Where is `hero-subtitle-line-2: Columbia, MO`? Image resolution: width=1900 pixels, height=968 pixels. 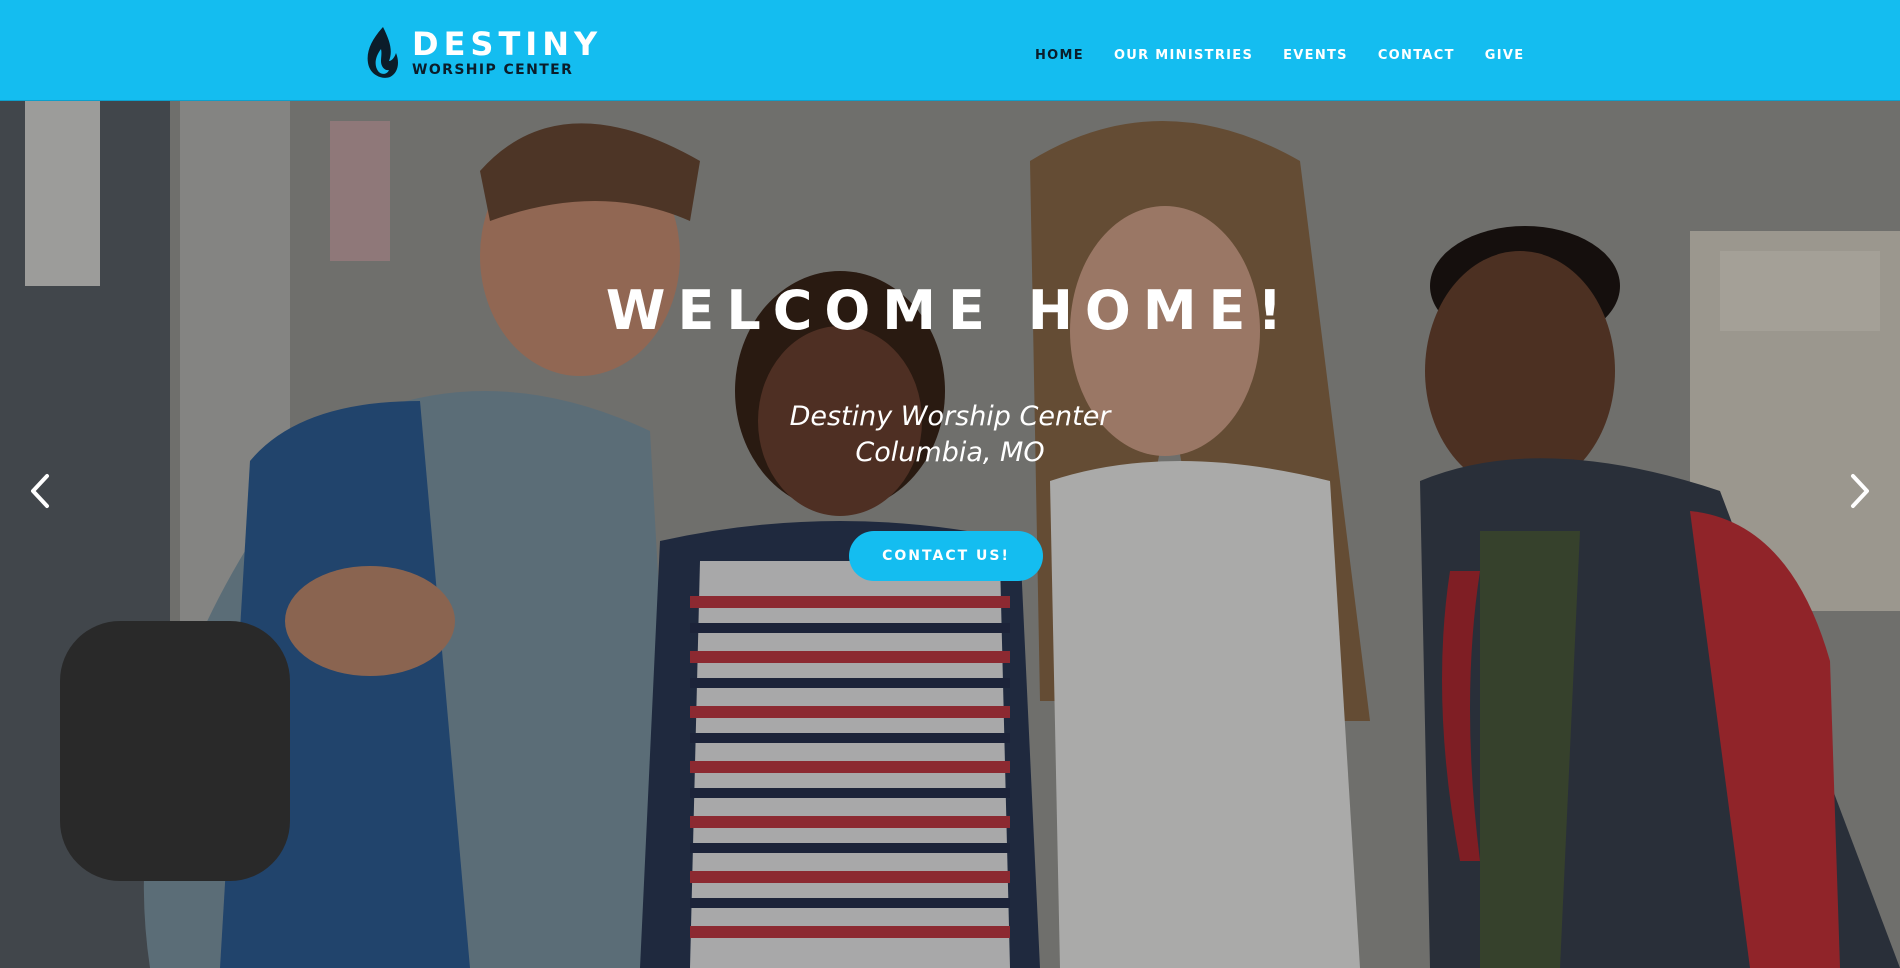 hero-subtitle-line-2: Columbia, MO is located at coordinates (950, 452).